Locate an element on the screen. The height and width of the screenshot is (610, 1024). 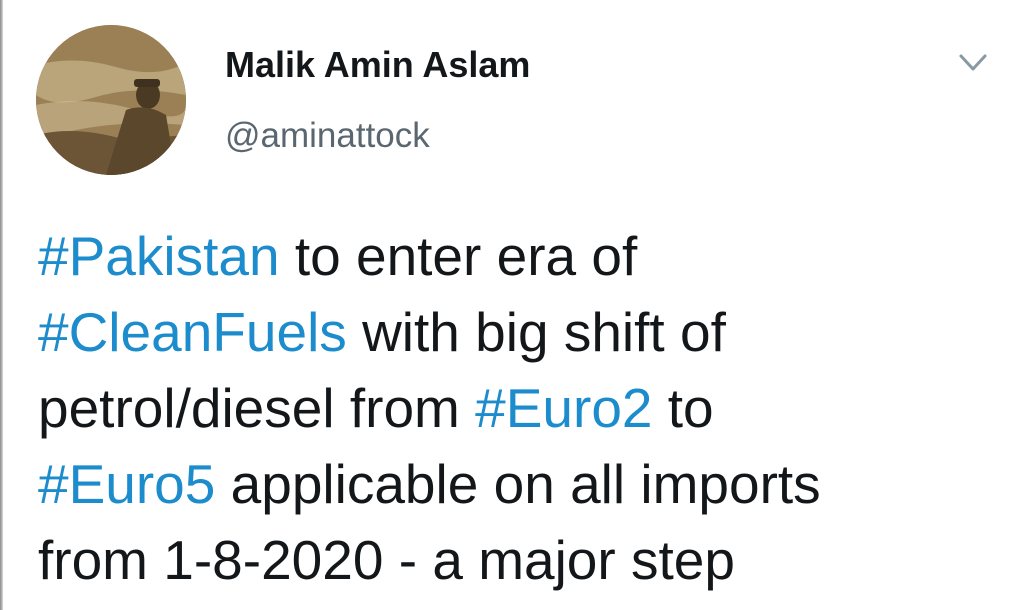
tweet-text-segment: applicable on all imports is located at coordinates (518, 484).